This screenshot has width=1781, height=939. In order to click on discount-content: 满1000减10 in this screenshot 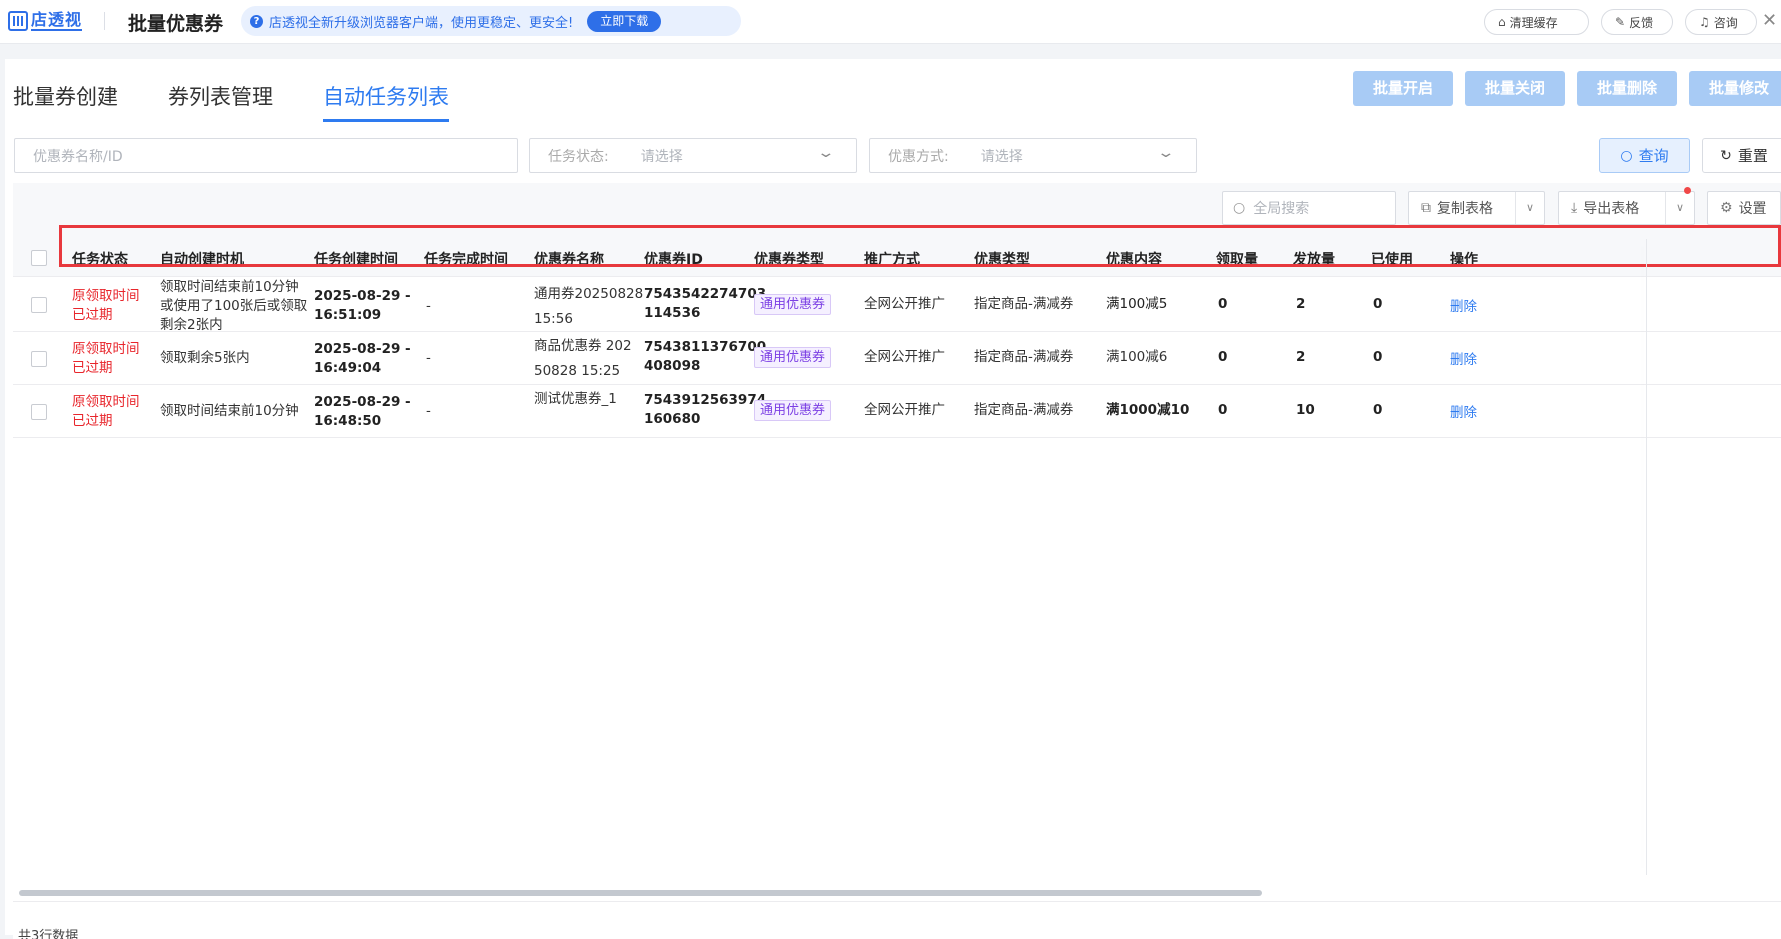, I will do `click(1148, 410)`.